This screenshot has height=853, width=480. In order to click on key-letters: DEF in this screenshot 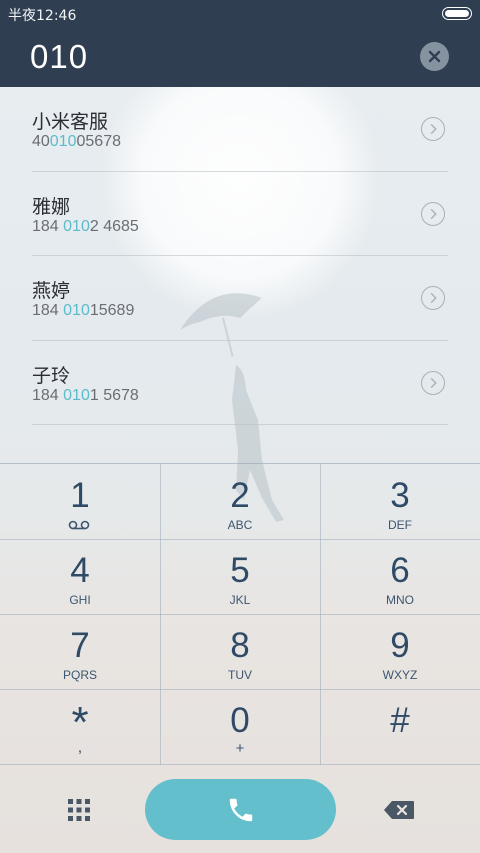, I will do `click(400, 525)`.